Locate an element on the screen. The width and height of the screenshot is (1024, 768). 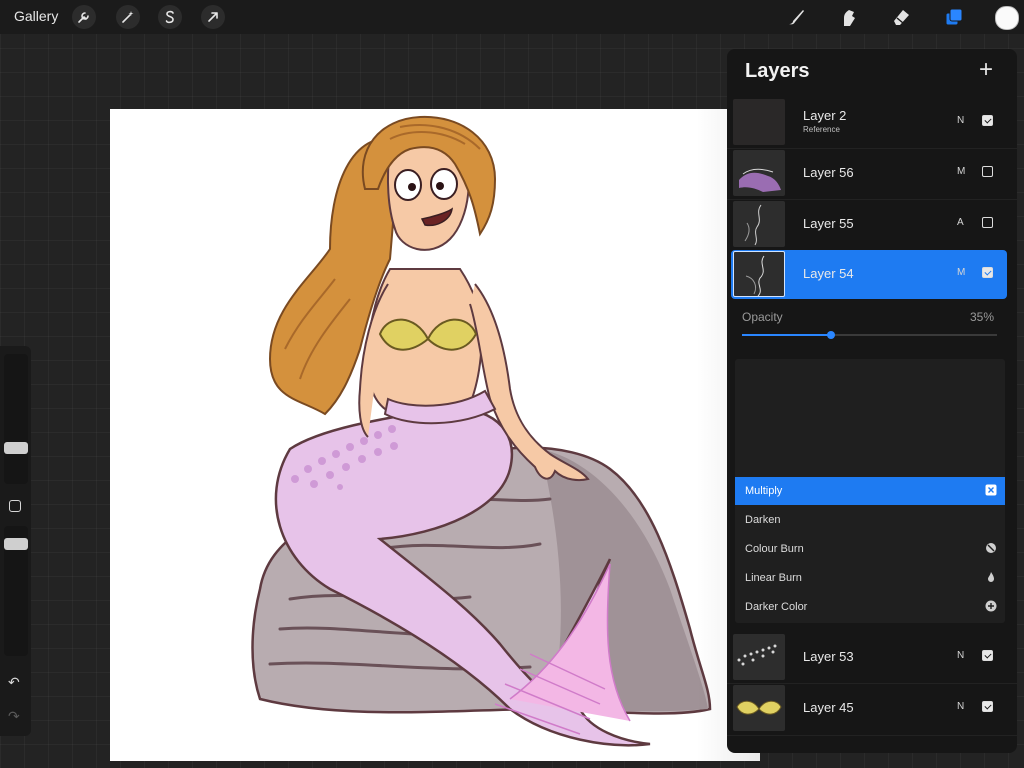
layer-row: Layer 45 N is located at coordinates (869, 708).